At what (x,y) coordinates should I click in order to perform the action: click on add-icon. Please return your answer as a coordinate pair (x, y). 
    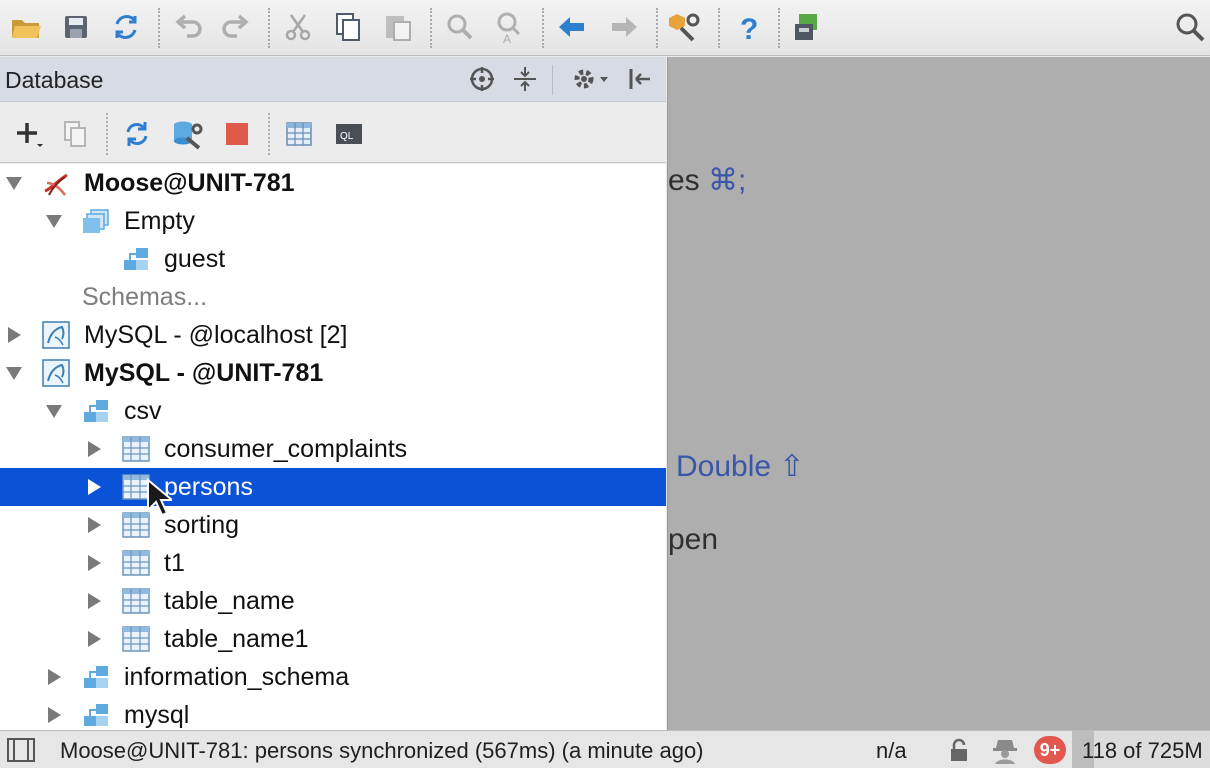
    Looking at the image, I should click on (29, 134).